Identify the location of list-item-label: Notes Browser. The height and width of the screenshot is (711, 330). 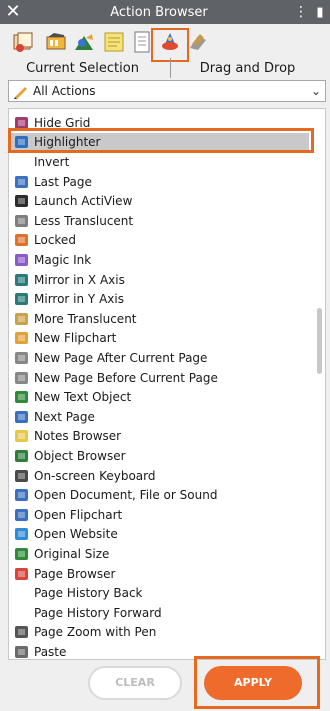
(78, 436).